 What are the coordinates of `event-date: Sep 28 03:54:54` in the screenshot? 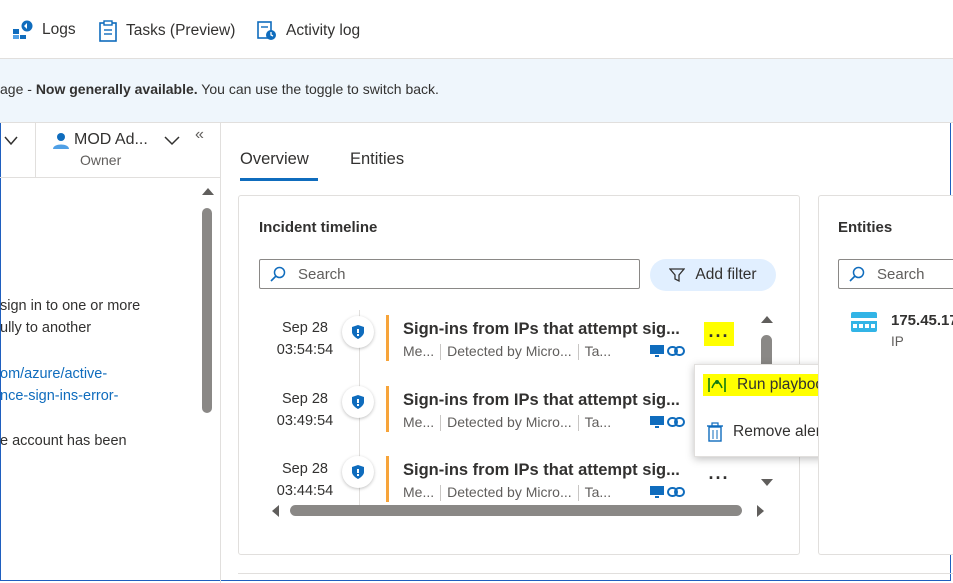 It's located at (305, 339).